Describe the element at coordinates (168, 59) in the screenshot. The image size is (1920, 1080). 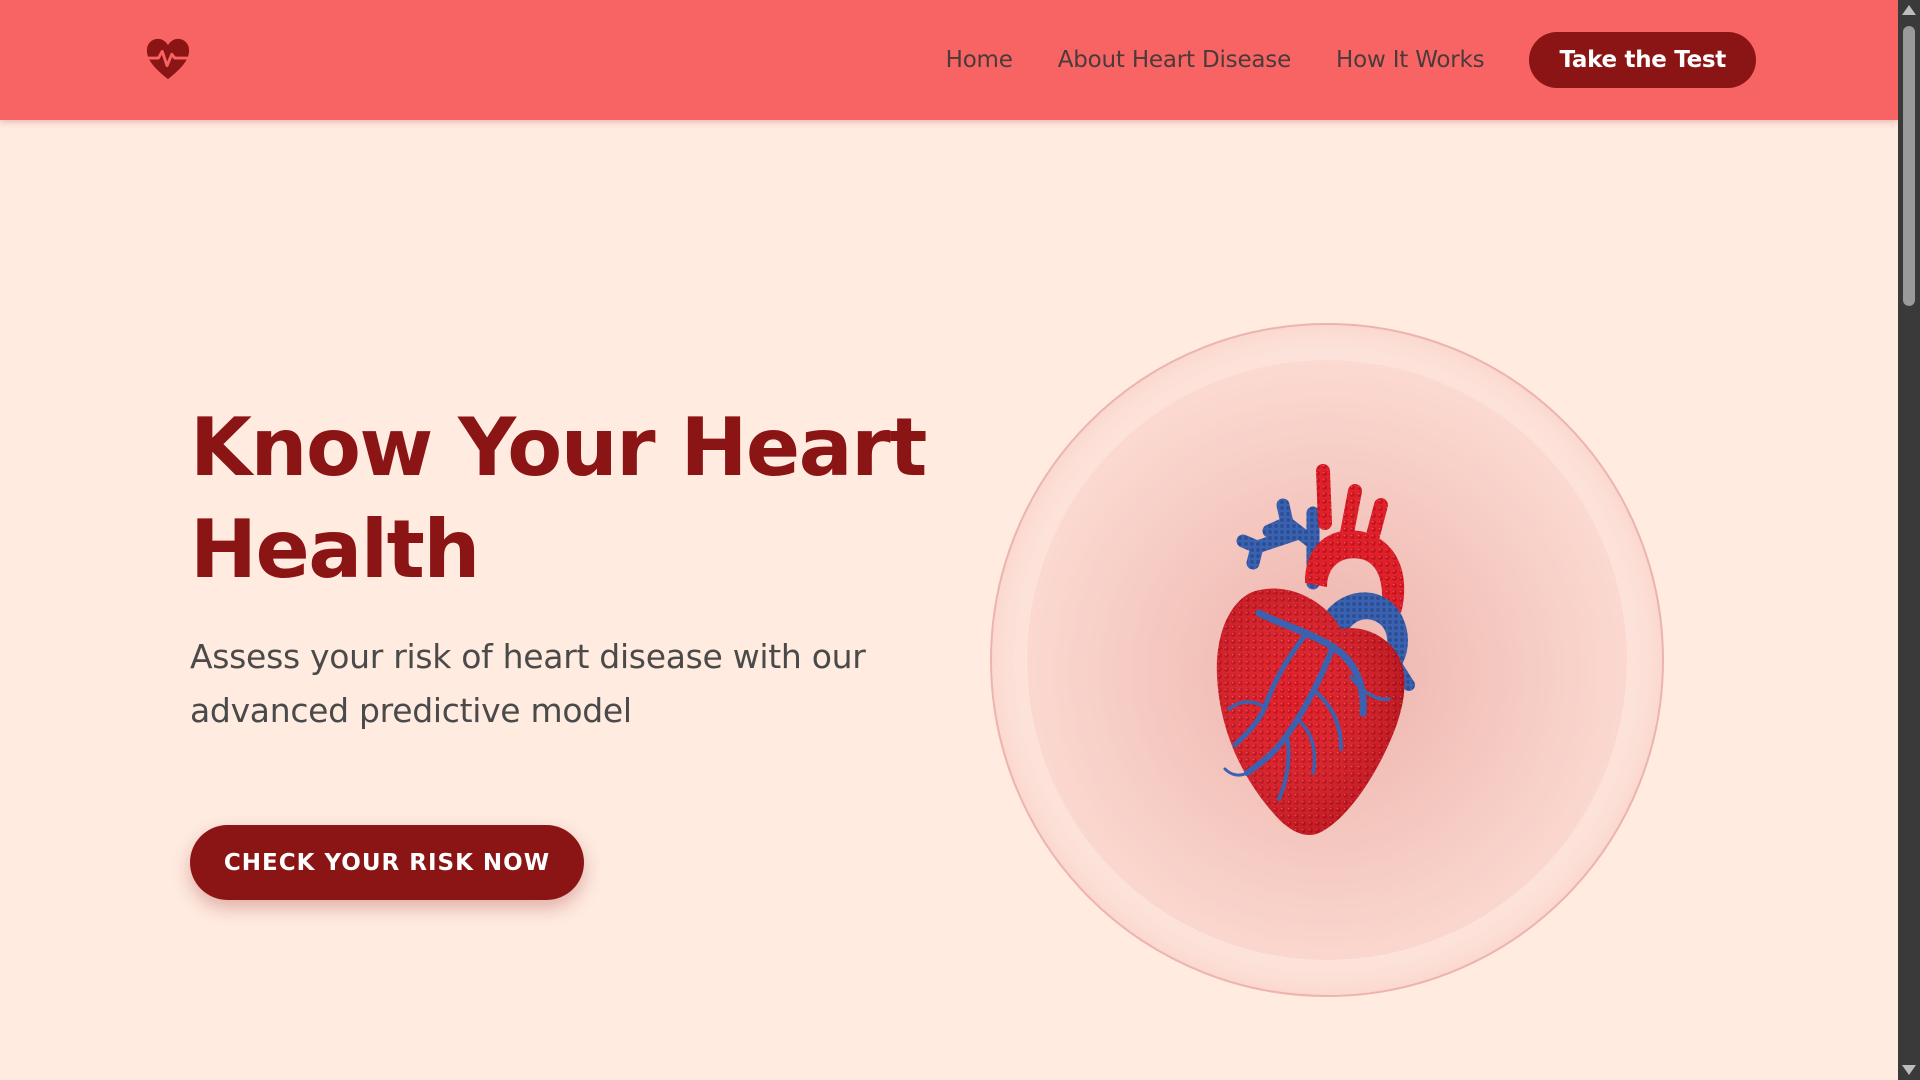
I see `heart-pulse-icon` at that location.